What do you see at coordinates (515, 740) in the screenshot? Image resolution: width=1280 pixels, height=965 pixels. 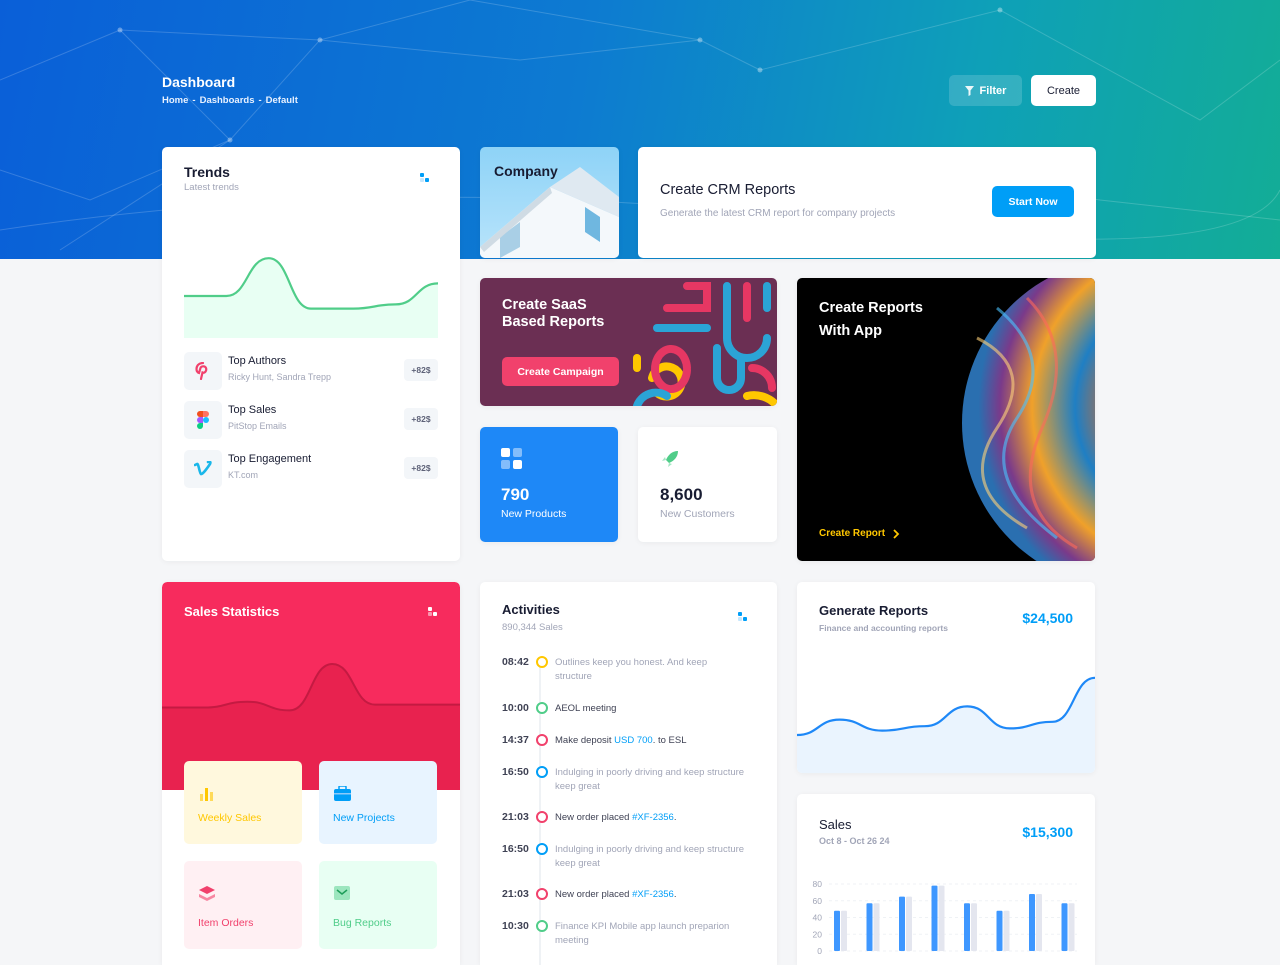 I see `timeline-time: 14:37` at bounding box center [515, 740].